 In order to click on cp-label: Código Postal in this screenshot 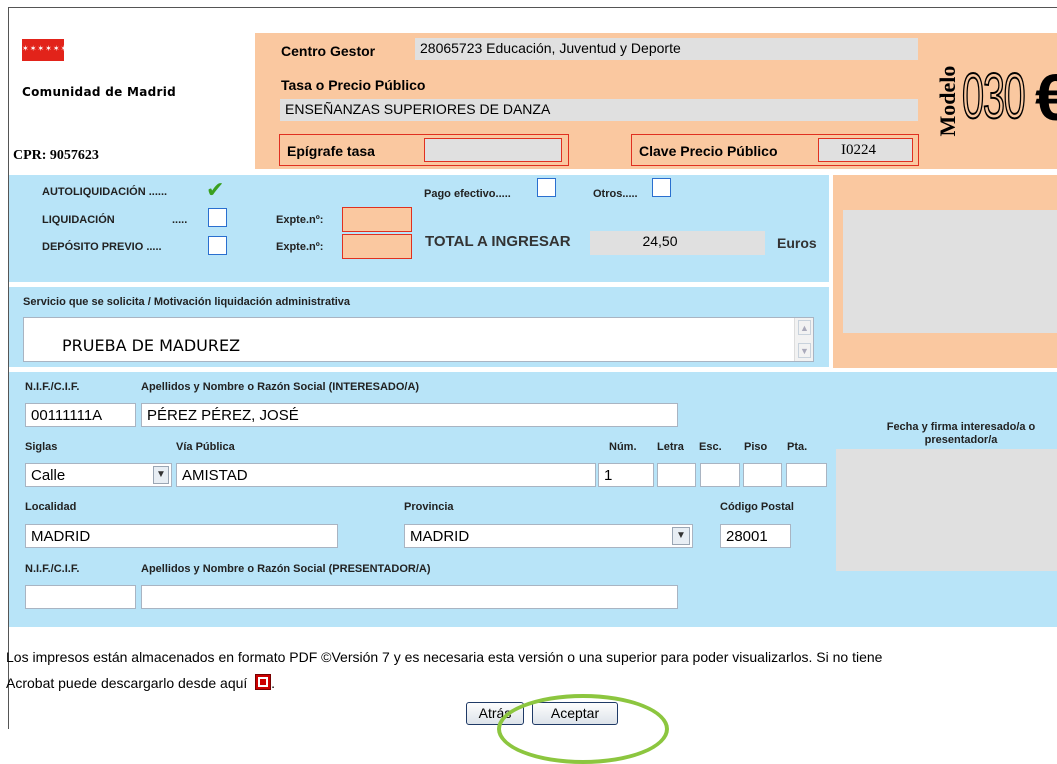, I will do `click(757, 507)`.